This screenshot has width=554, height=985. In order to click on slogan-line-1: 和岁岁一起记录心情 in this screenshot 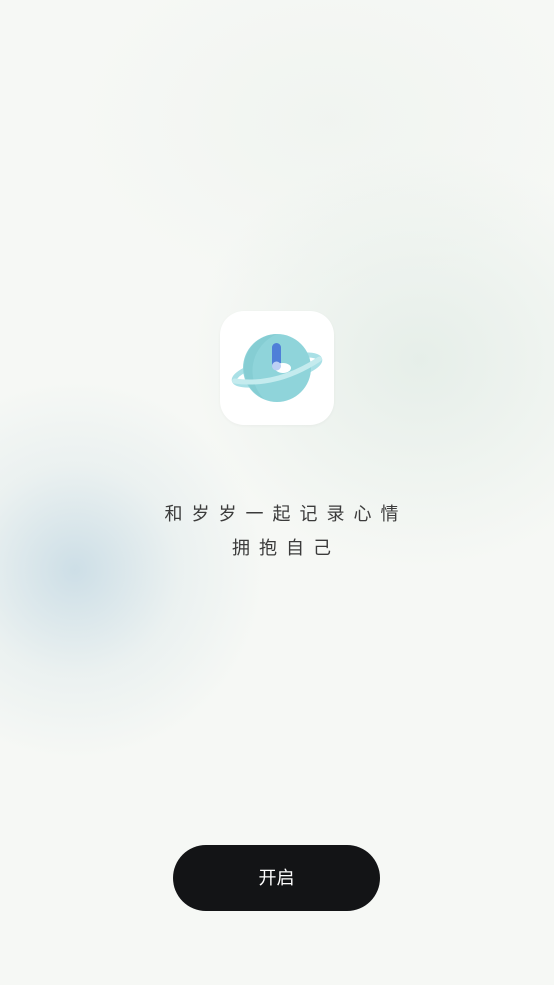, I will do `click(286, 514)`.